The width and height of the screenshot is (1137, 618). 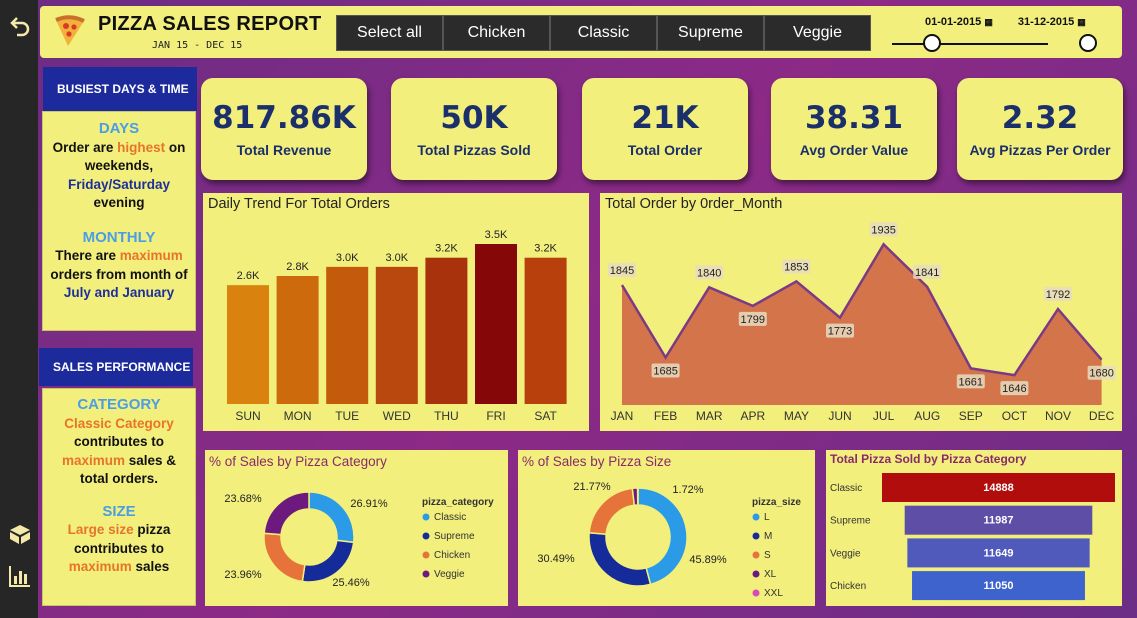 What do you see at coordinates (959, 22) in the screenshot?
I see `date-start: 01-01-2015 ▦` at bounding box center [959, 22].